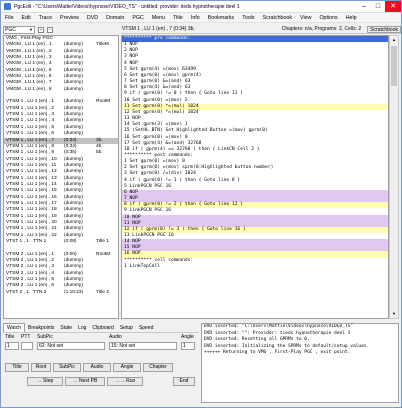 This screenshot has width=402, height=408. What do you see at coordinates (195, 18) in the screenshot?
I see `menu-item-info: Info` at bounding box center [195, 18].